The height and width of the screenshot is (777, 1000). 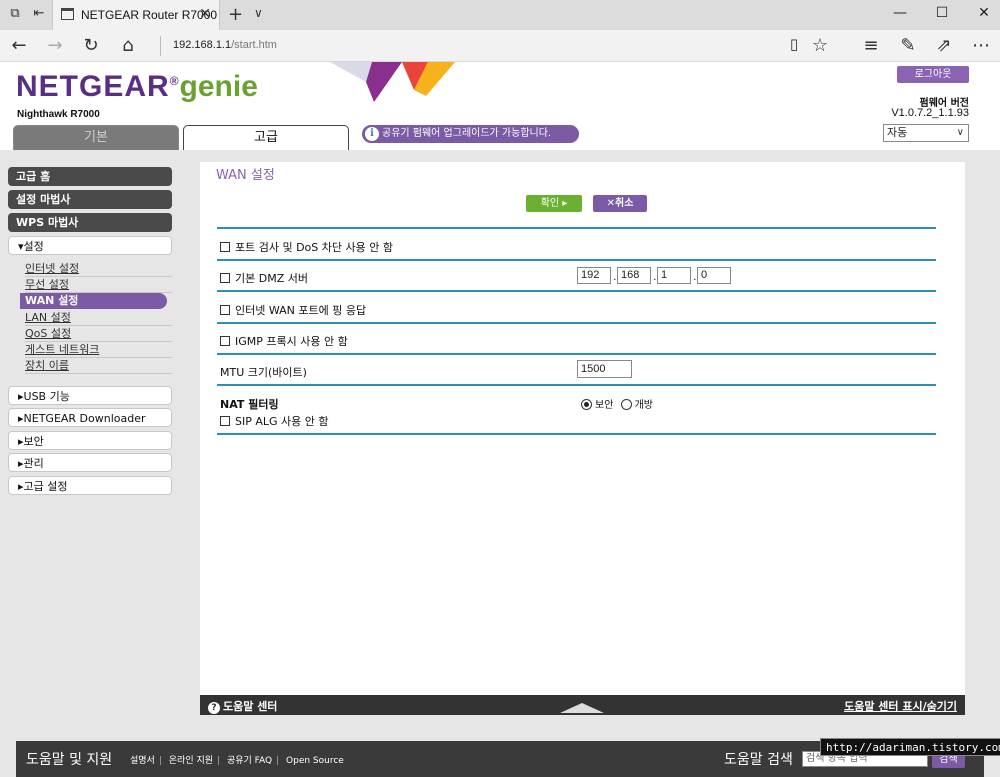 I want to click on cancel-button: ✕취소, so click(x=620, y=203).